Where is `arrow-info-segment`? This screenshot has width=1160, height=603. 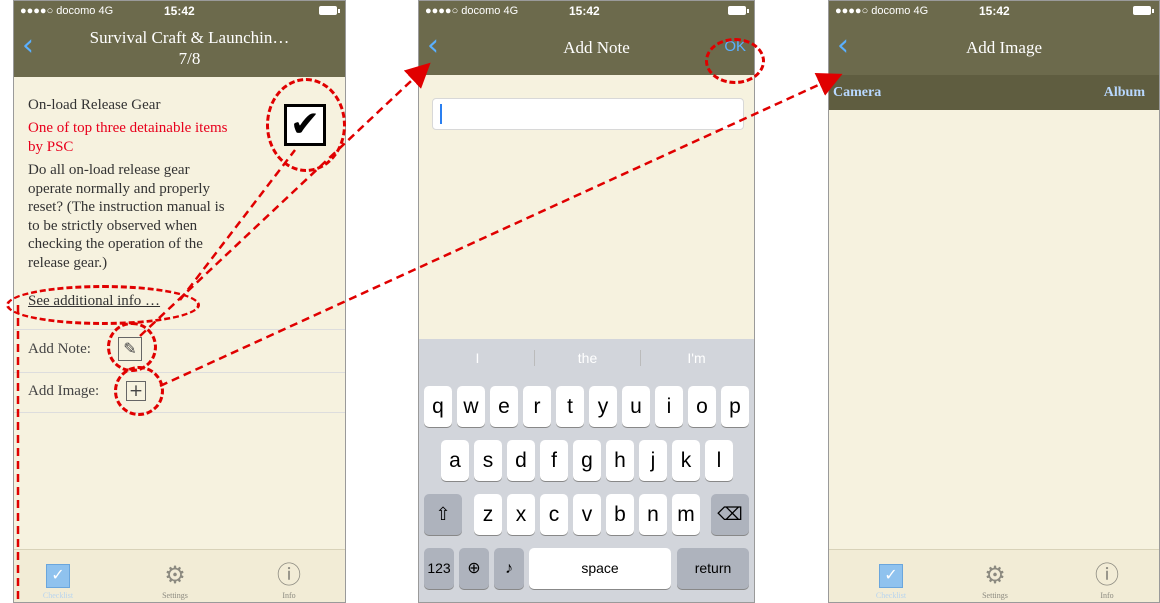 arrow-info-segment is located at coordinates (237, 225).